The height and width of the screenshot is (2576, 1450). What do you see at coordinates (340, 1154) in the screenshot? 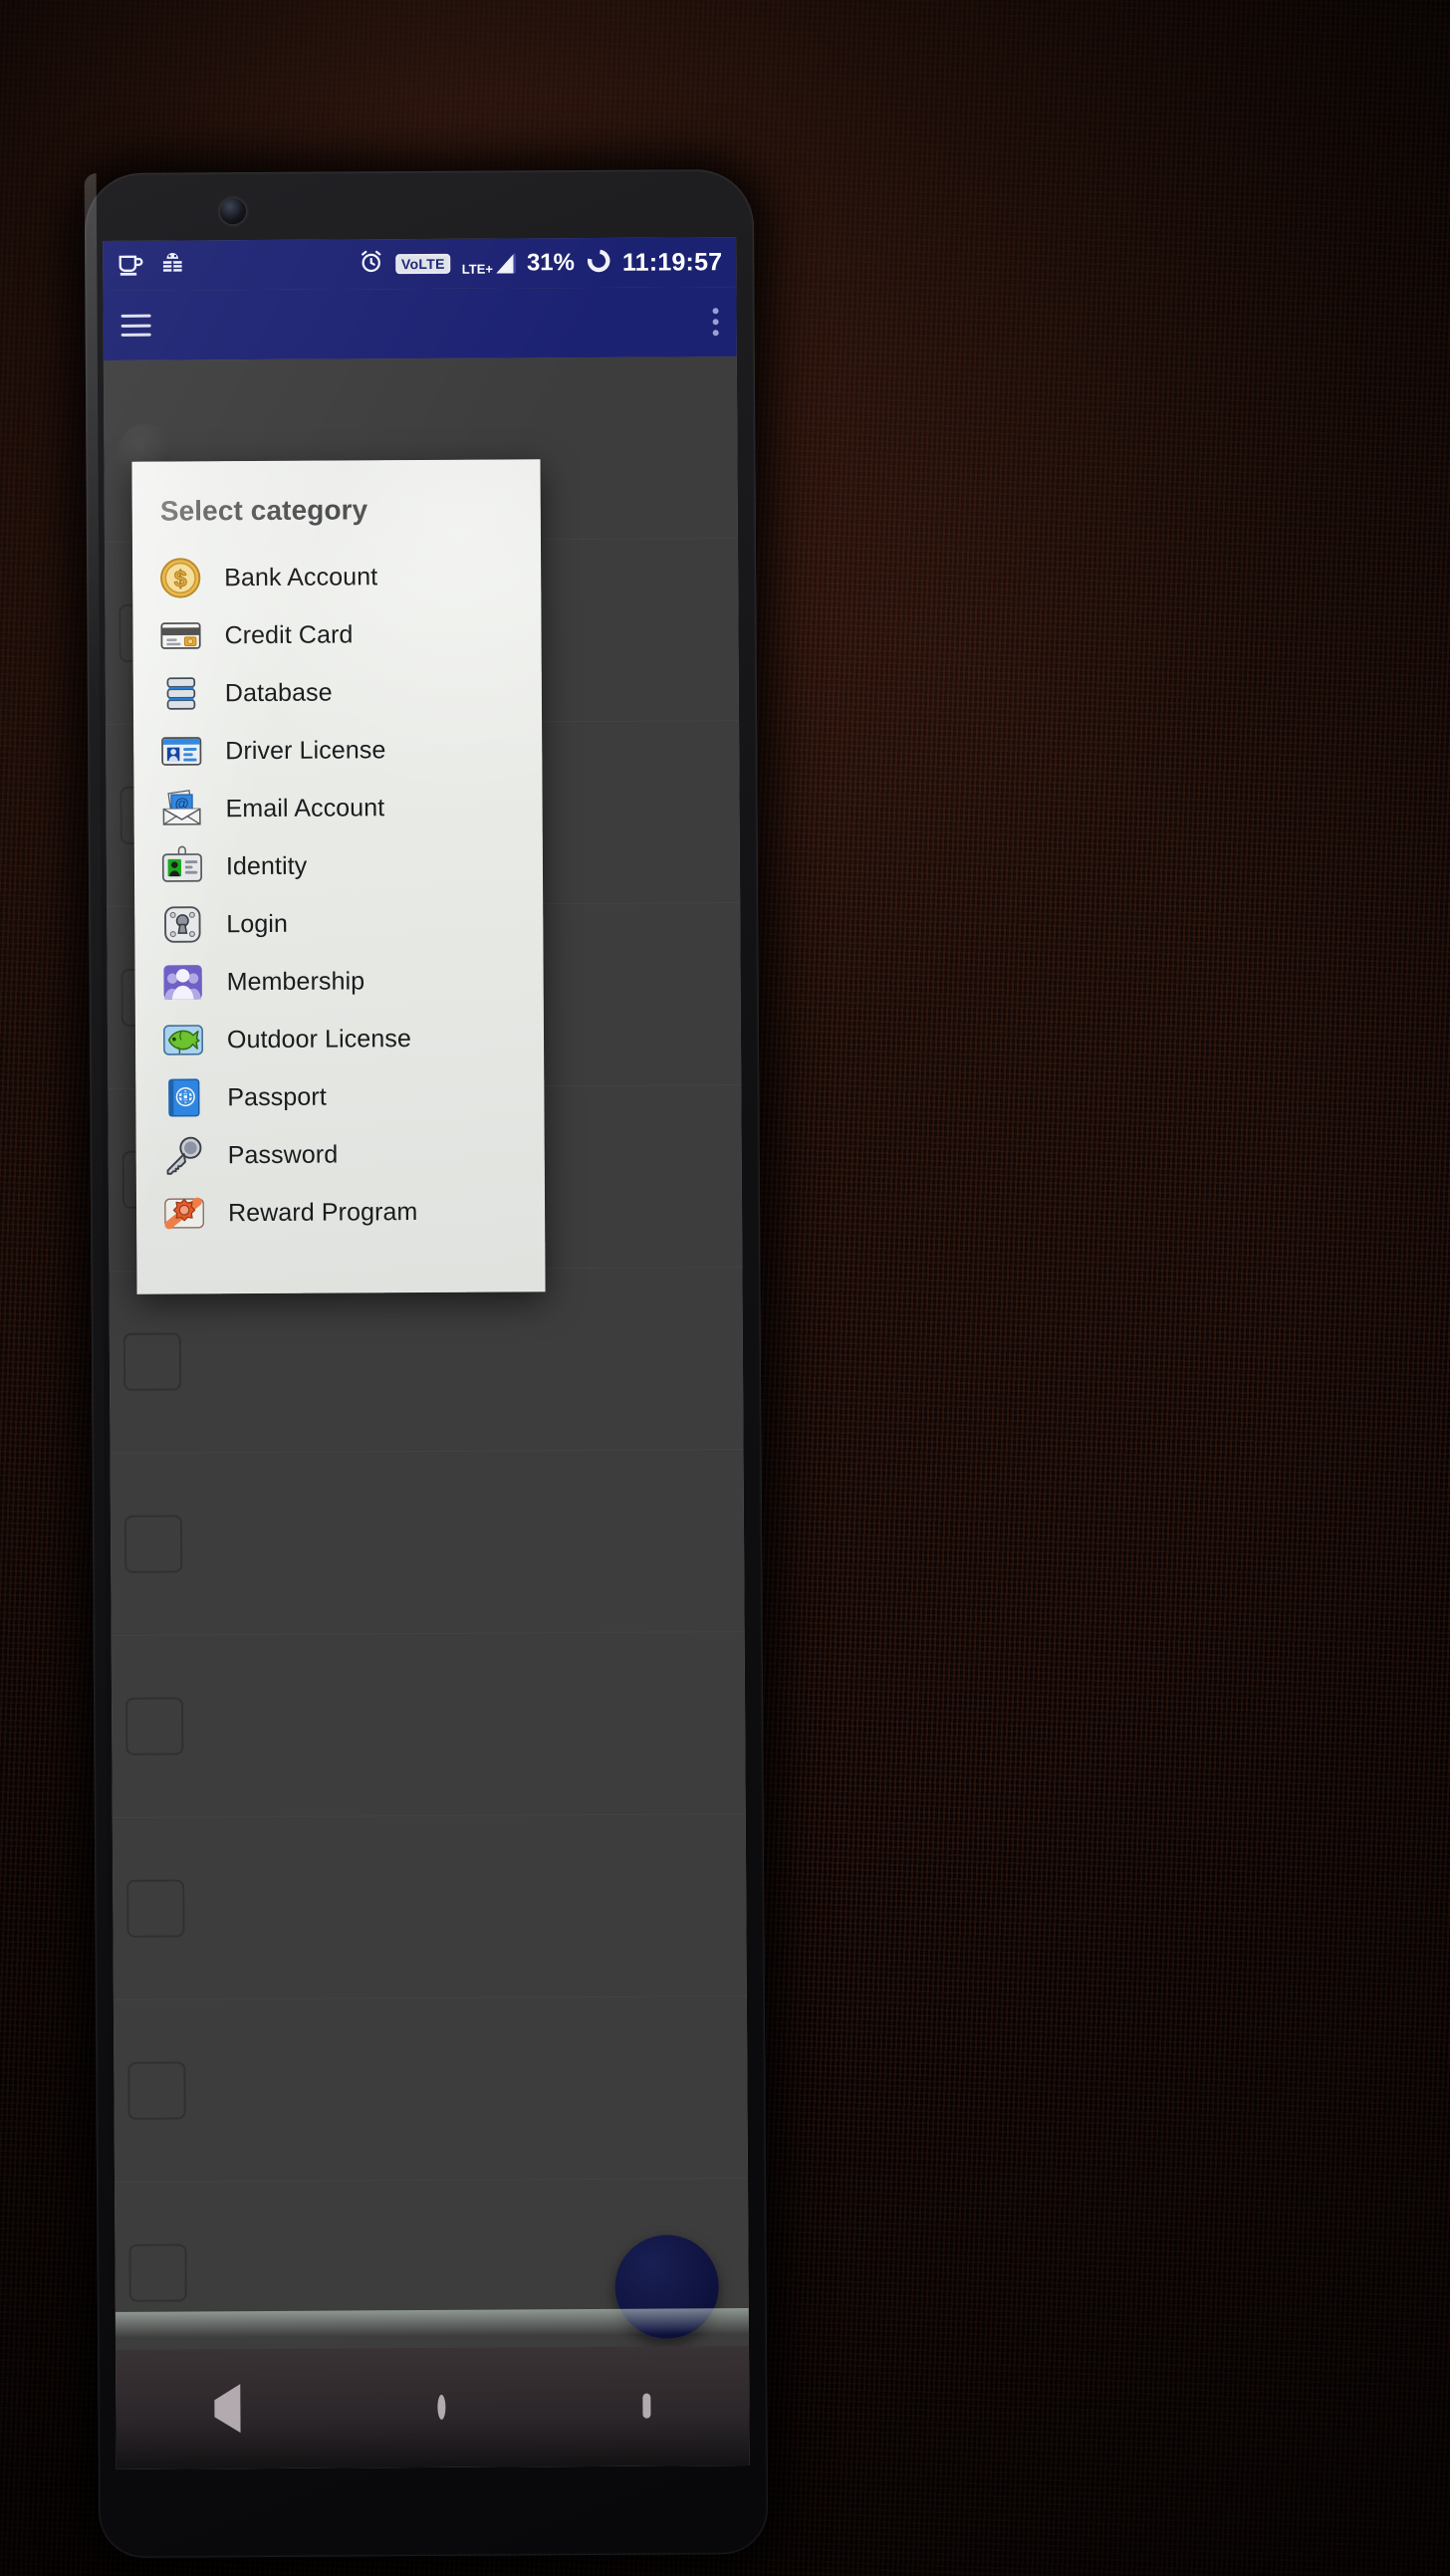
I see `category-item-password: Password` at bounding box center [340, 1154].